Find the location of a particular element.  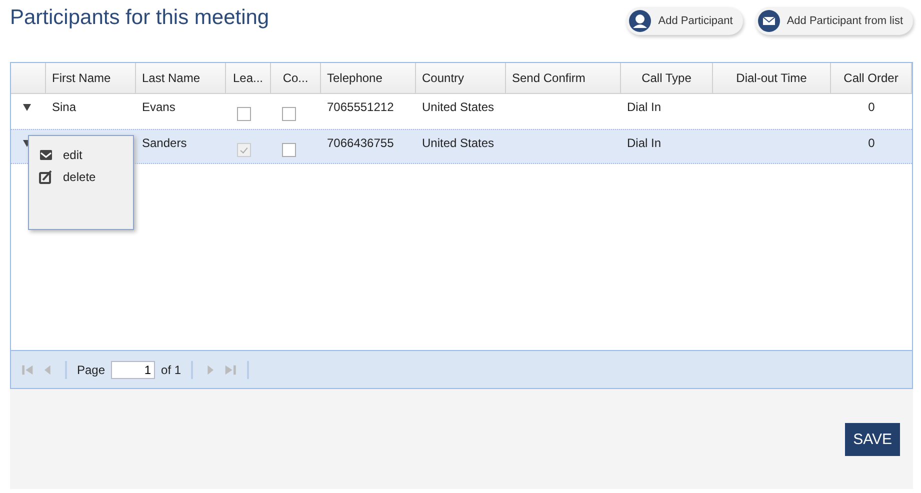

page-title: Participants for this meeting is located at coordinates (140, 18).